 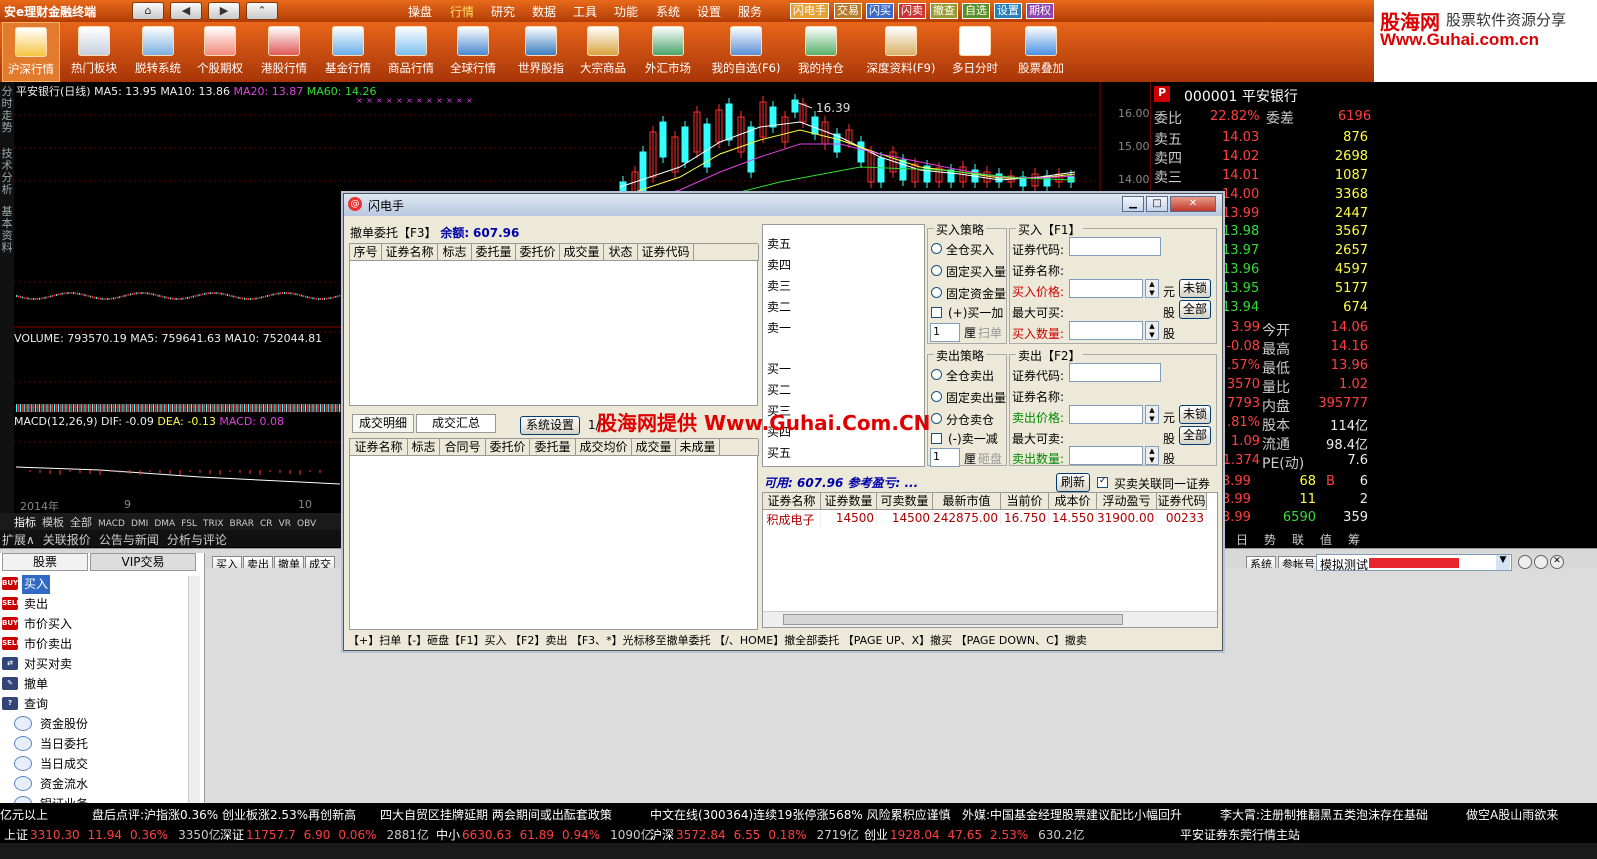 What do you see at coordinates (111, 524) in the screenshot?
I see `indicator-tab-3: MACD` at bounding box center [111, 524].